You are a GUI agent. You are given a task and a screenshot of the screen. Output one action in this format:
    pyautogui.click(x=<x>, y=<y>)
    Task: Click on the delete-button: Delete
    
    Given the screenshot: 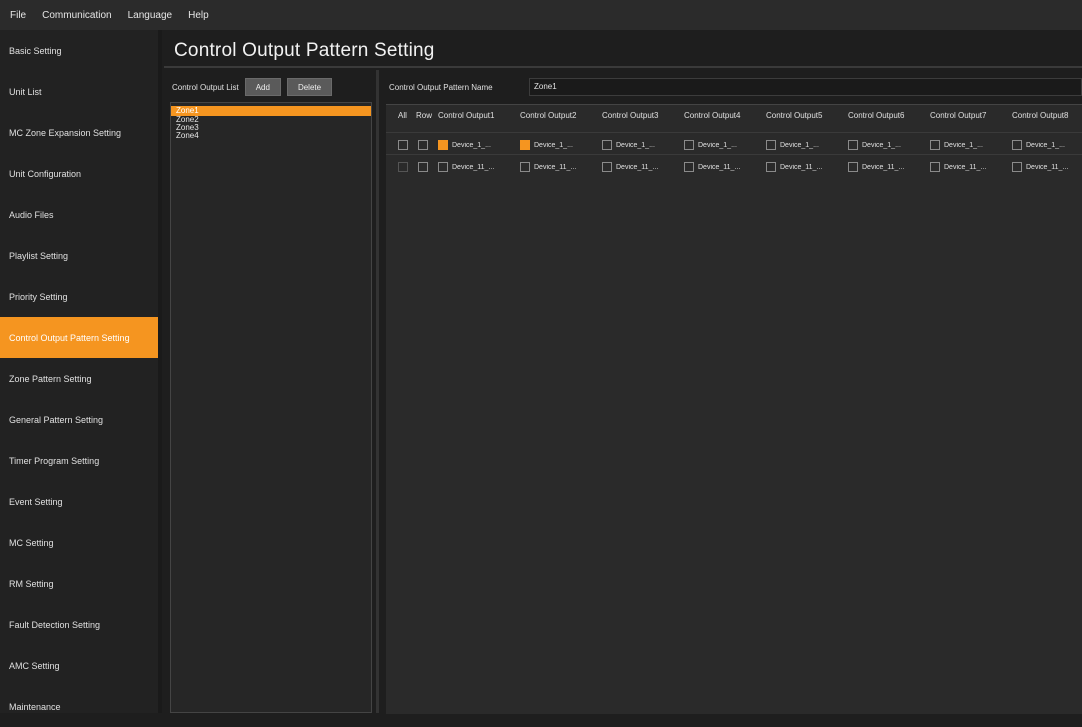 What is the action you would take?
    pyautogui.click(x=309, y=87)
    